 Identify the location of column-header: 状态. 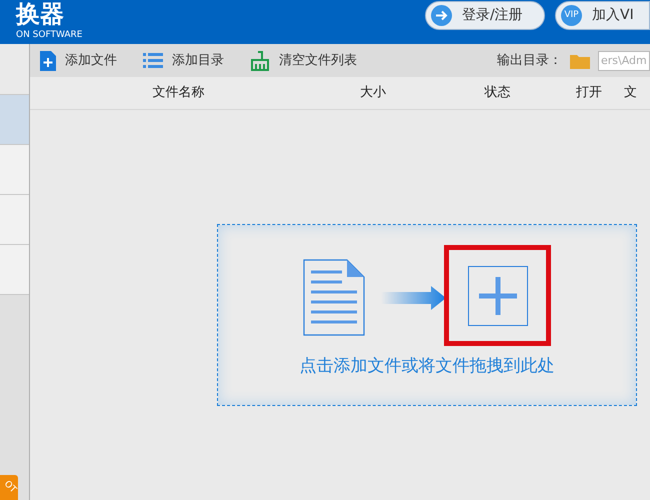
(497, 93).